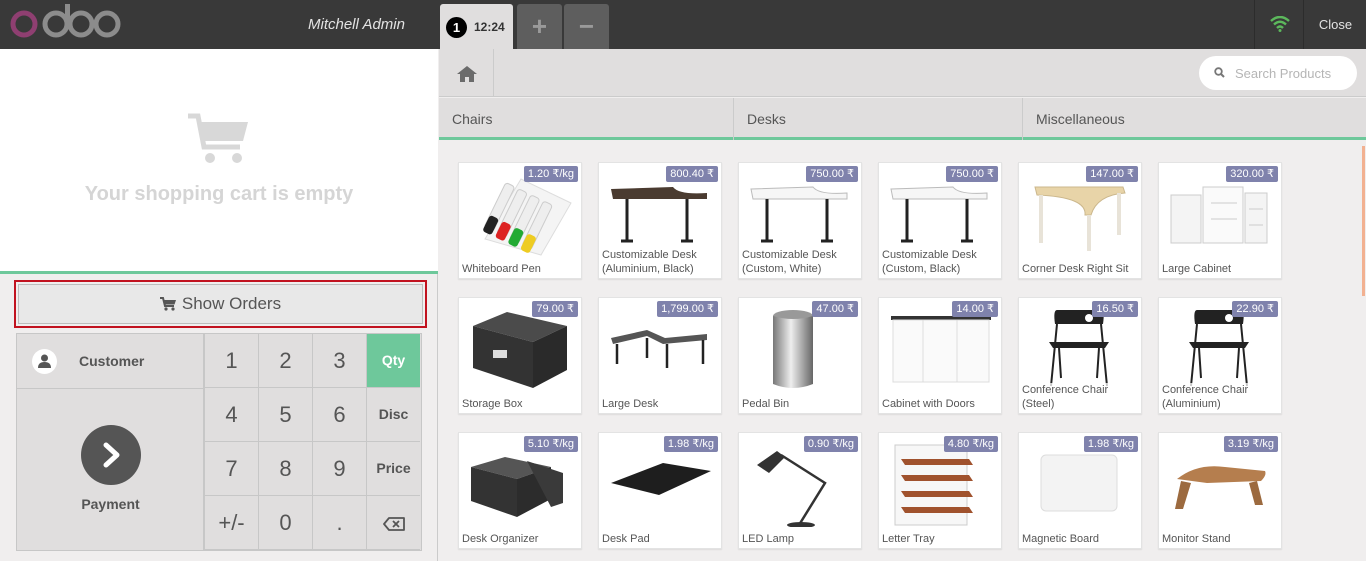  Describe the element at coordinates (941, 349) in the screenshot. I see `cabinet-doors-icon` at that location.